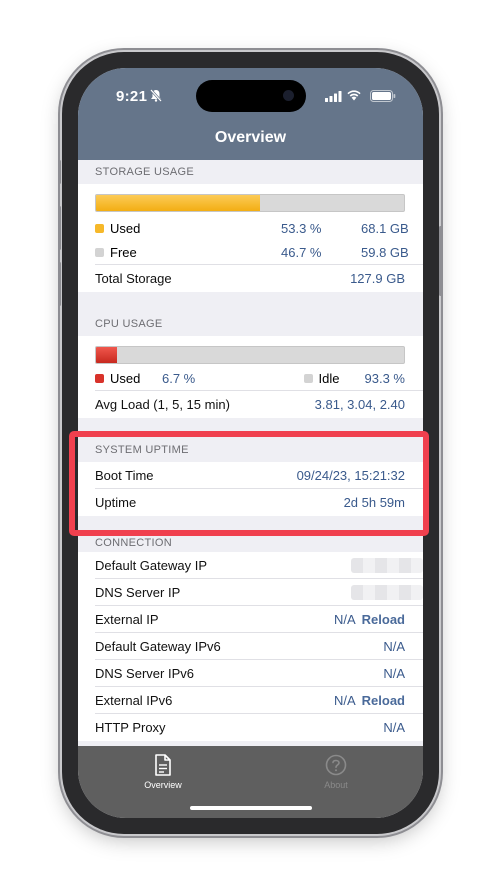  I want to click on default-gateway-ipv6-label: Default Gateway IPv6, so click(158, 646).